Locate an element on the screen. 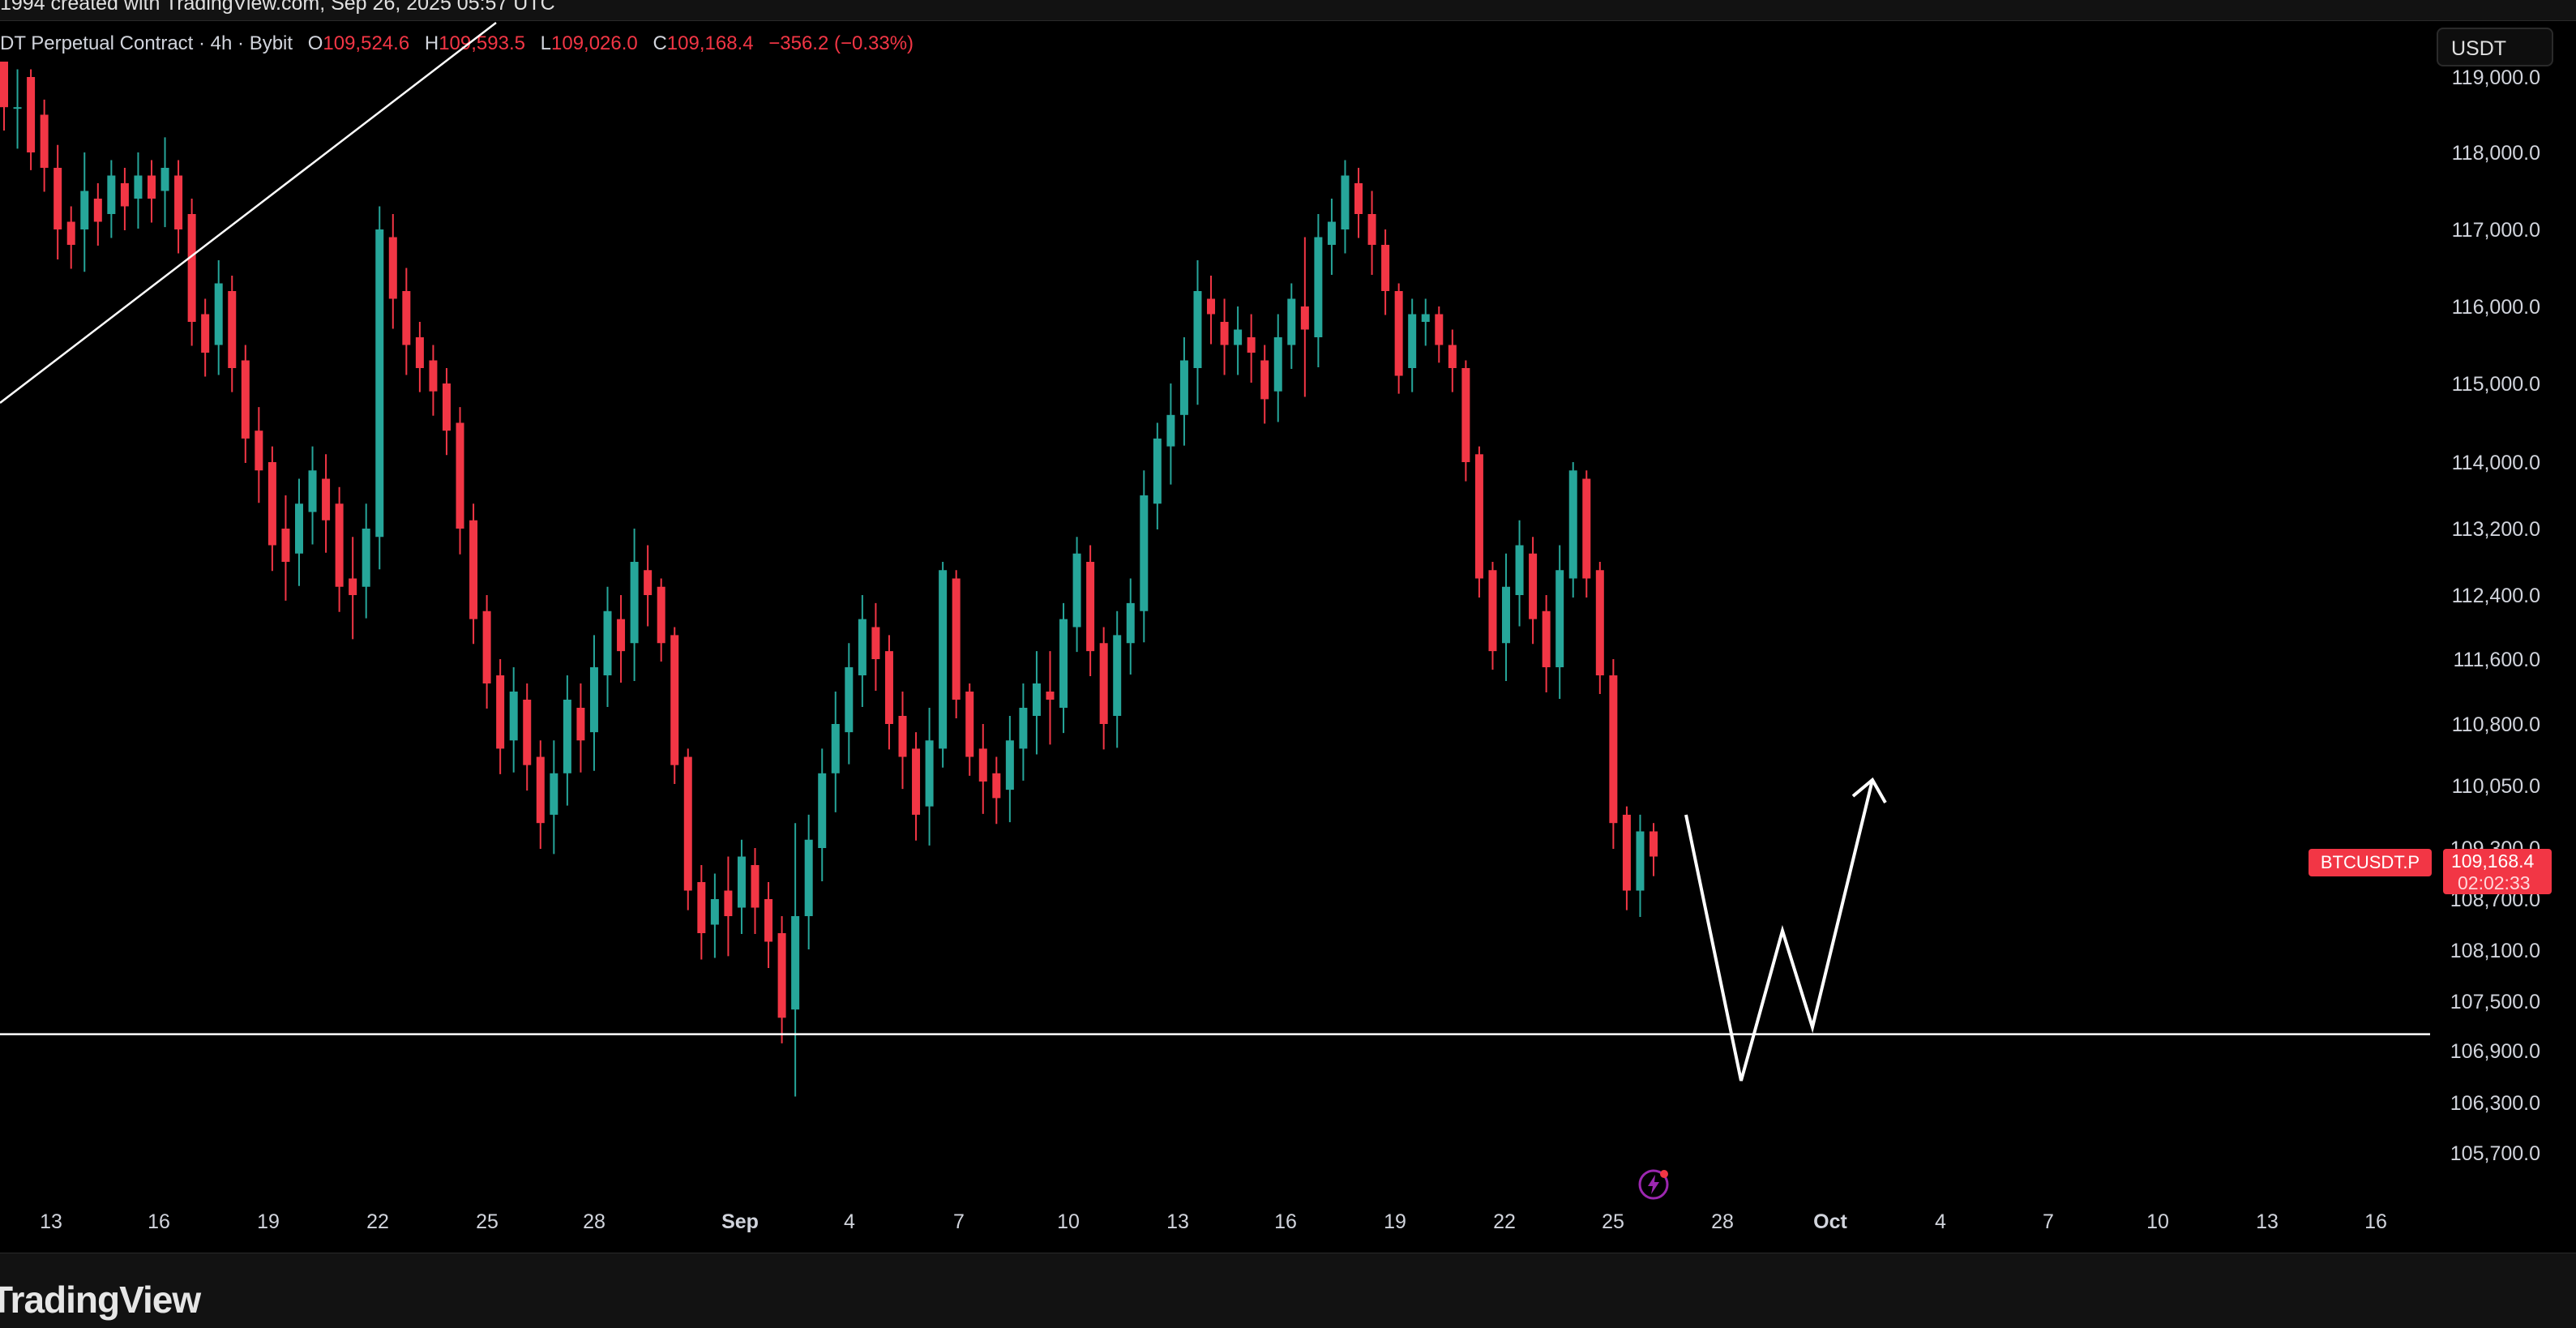  price-axis-label: 117,000.0 is located at coordinates (2496, 230).